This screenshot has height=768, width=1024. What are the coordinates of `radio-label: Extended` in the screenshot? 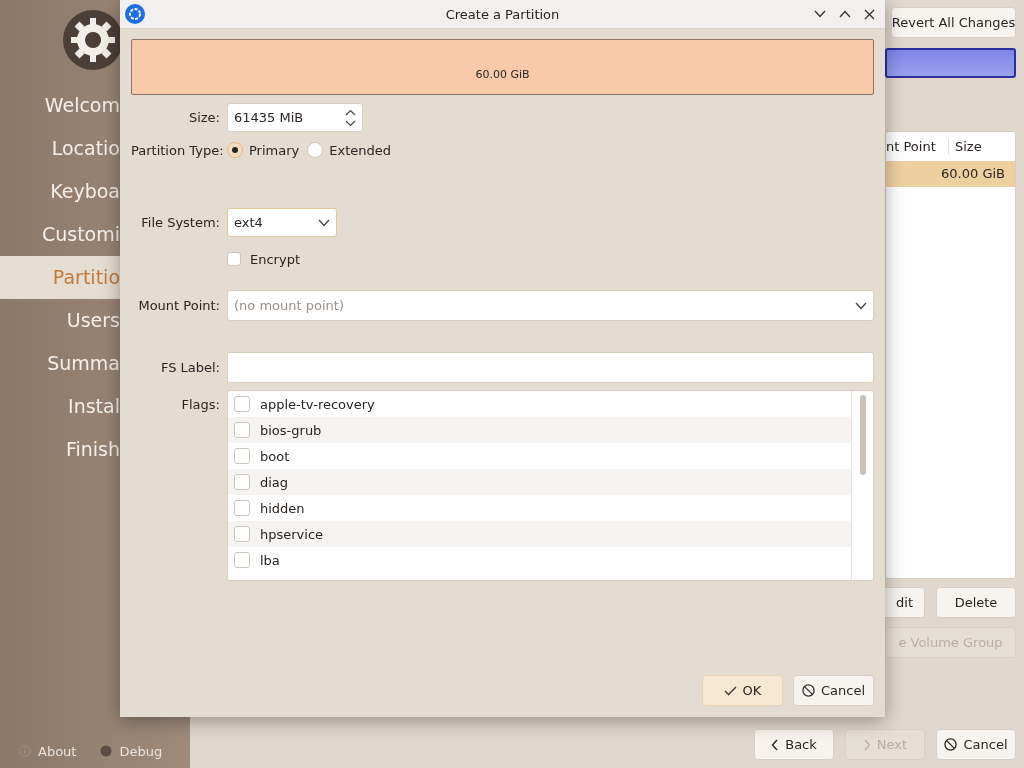 It's located at (360, 150).